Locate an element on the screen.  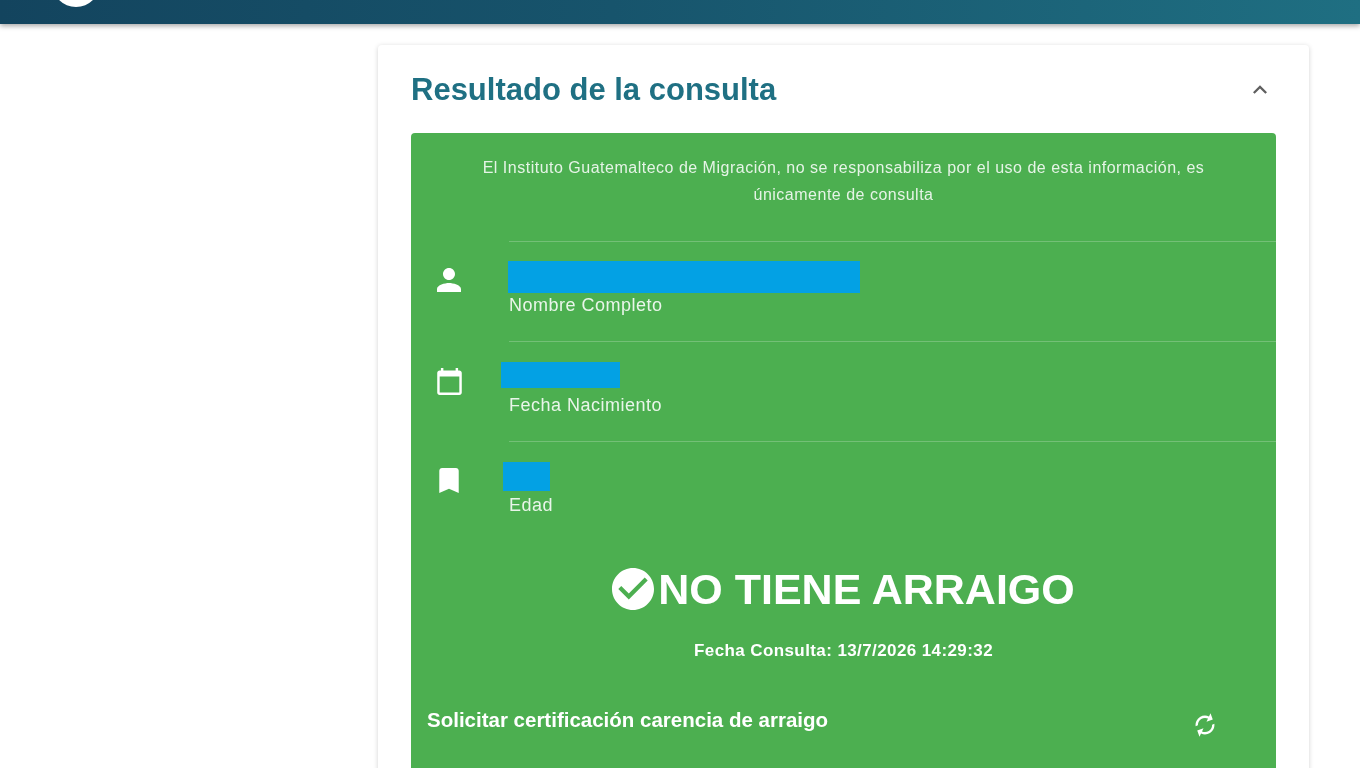
person-icon is located at coordinates (449, 280).